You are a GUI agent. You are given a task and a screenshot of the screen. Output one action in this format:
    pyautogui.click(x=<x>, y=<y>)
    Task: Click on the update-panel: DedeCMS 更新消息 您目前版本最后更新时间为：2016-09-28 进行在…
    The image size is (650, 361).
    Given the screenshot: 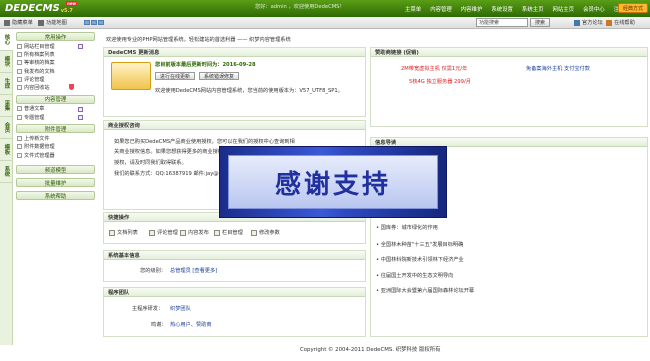 What is the action you would take?
    pyautogui.click(x=234, y=82)
    